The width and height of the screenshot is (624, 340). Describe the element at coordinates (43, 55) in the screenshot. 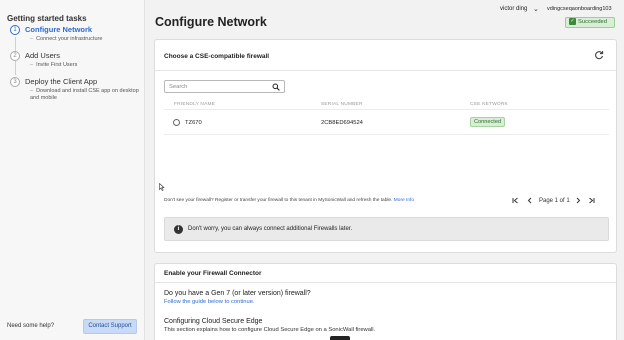

I see `step-title: Add Users` at that location.